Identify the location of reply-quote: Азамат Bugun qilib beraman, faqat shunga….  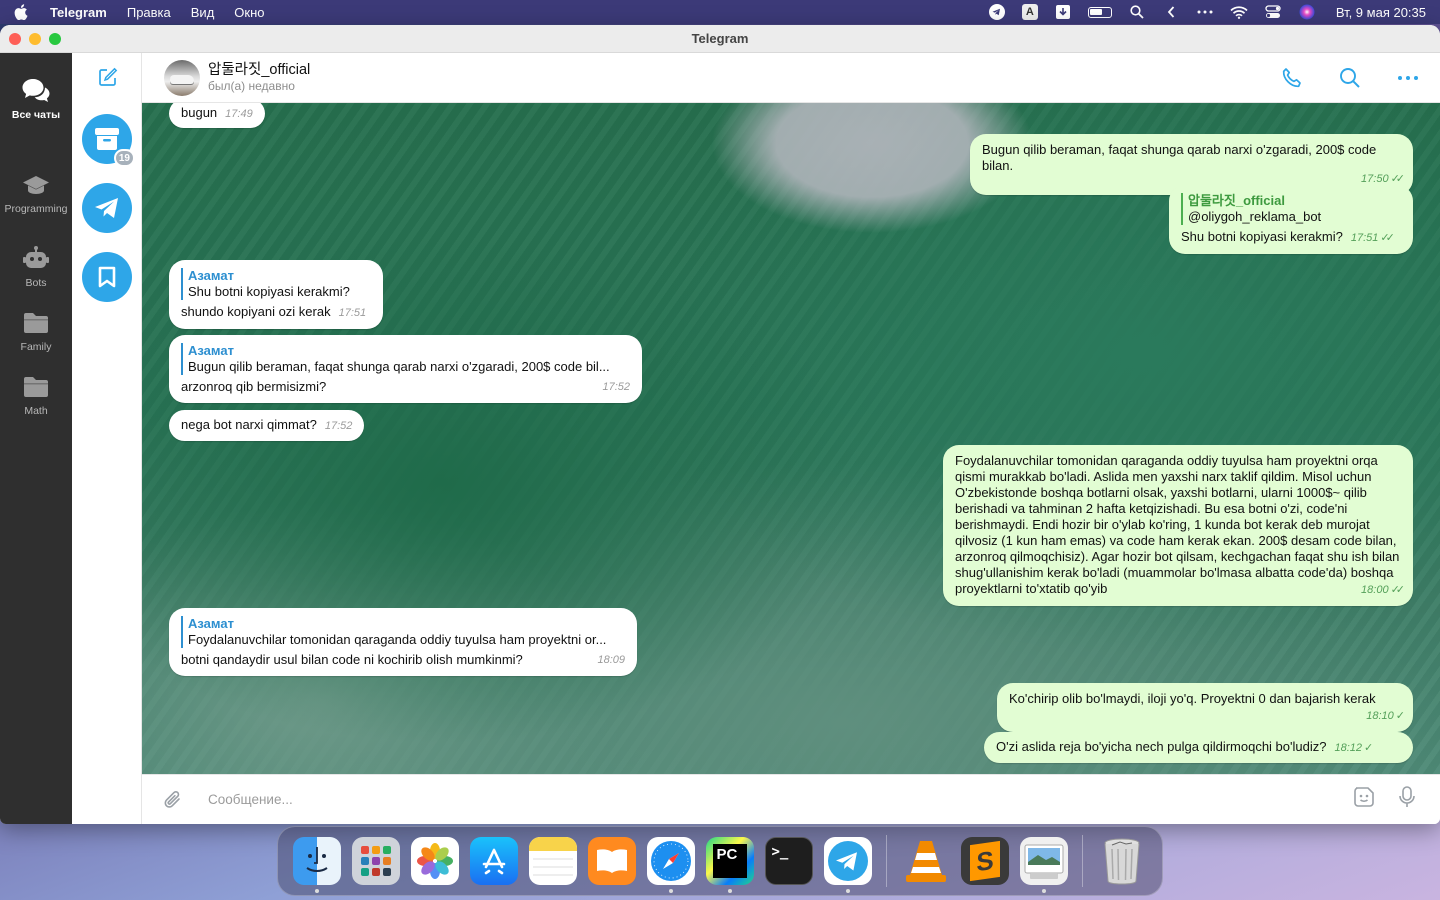
(405, 359).